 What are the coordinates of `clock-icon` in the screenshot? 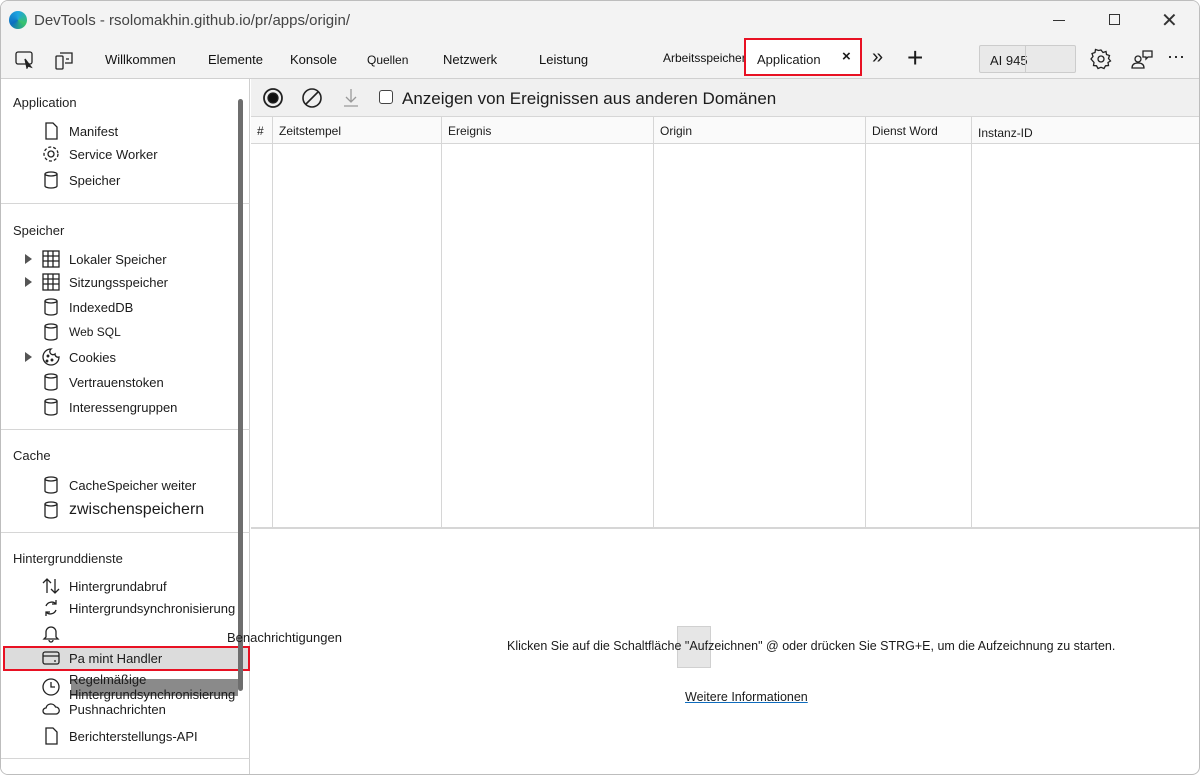 It's located at (51, 687).